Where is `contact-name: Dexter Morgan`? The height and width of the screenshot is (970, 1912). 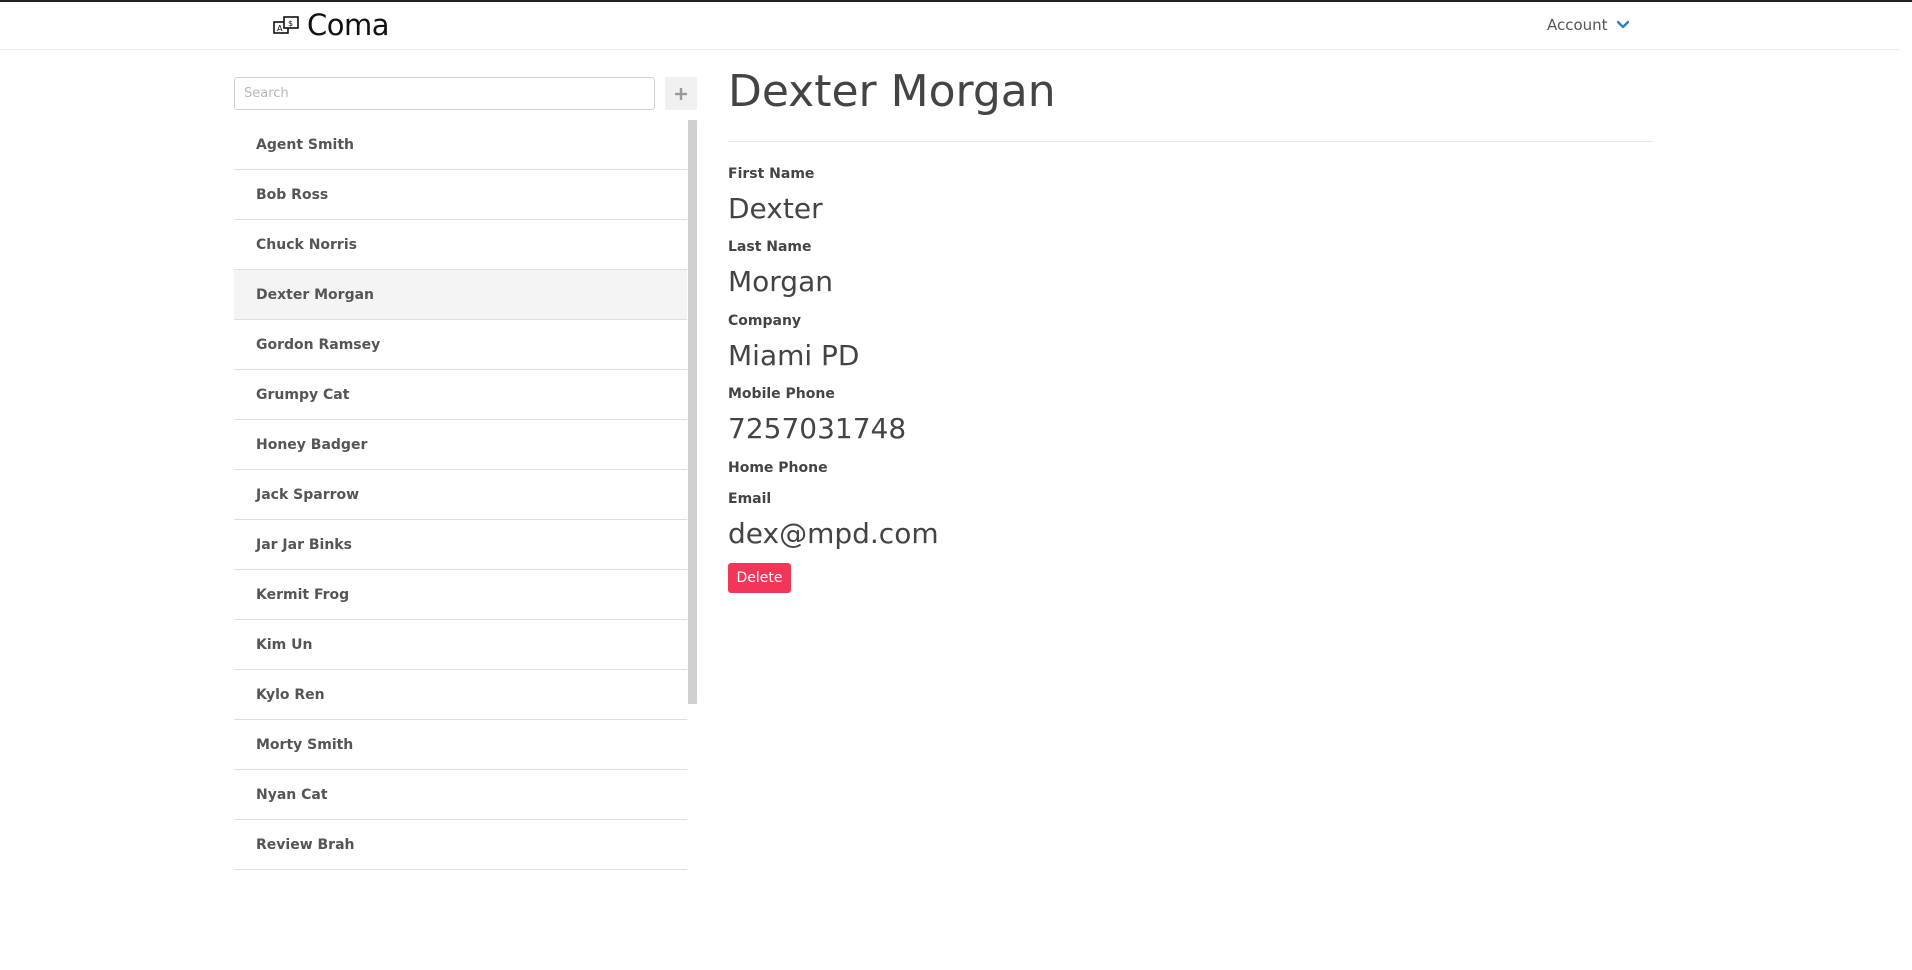 contact-name: Dexter Morgan is located at coordinates (315, 294).